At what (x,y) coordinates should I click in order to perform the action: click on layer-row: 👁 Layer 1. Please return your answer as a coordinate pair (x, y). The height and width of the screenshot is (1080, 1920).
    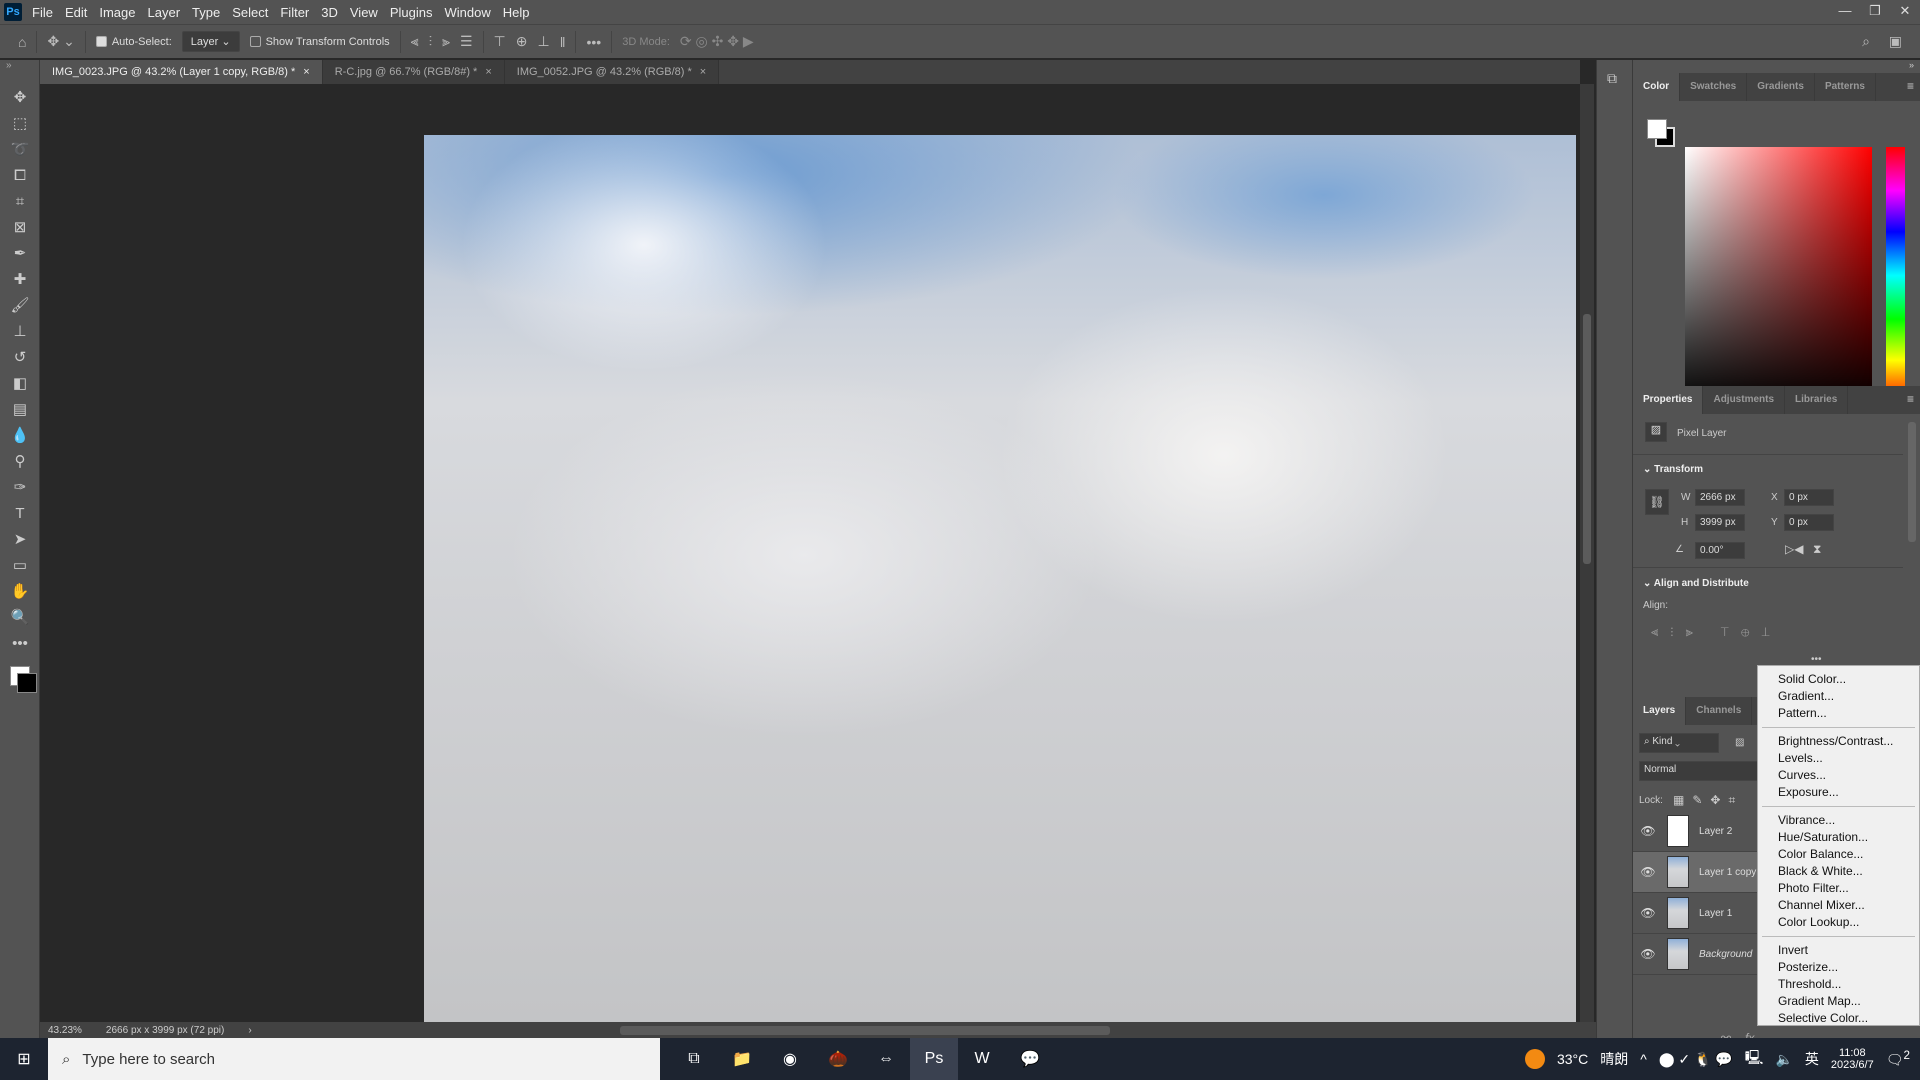
    Looking at the image, I should click on (1698, 913).